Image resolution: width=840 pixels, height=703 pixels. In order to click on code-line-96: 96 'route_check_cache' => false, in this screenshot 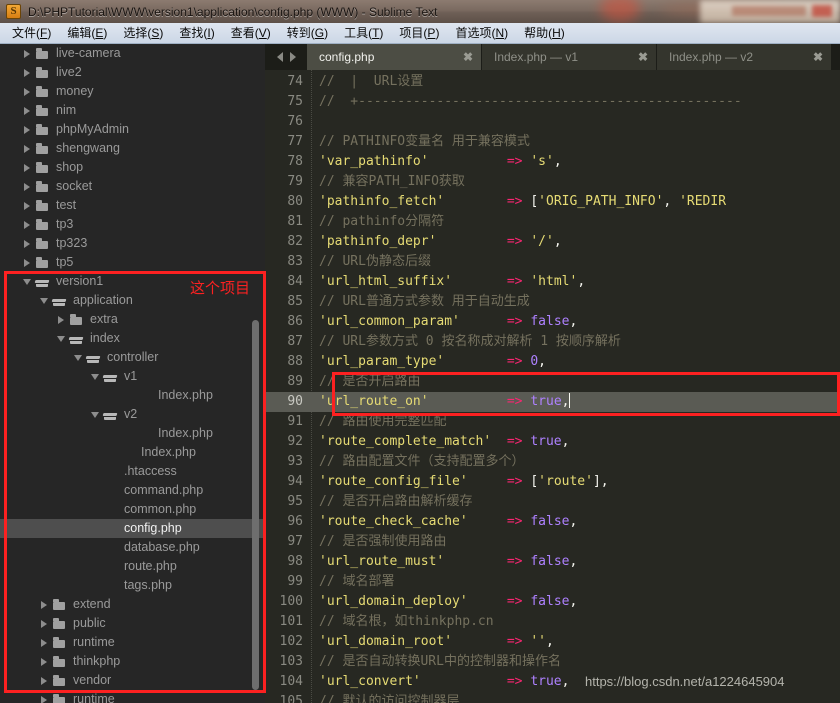, I will do `click(552, 522)`.